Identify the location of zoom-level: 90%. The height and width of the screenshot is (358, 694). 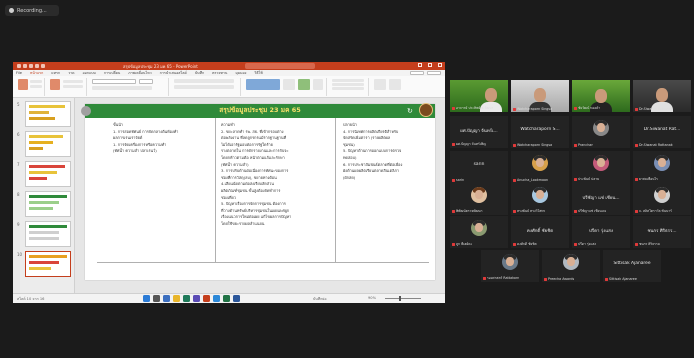
(372, 298).